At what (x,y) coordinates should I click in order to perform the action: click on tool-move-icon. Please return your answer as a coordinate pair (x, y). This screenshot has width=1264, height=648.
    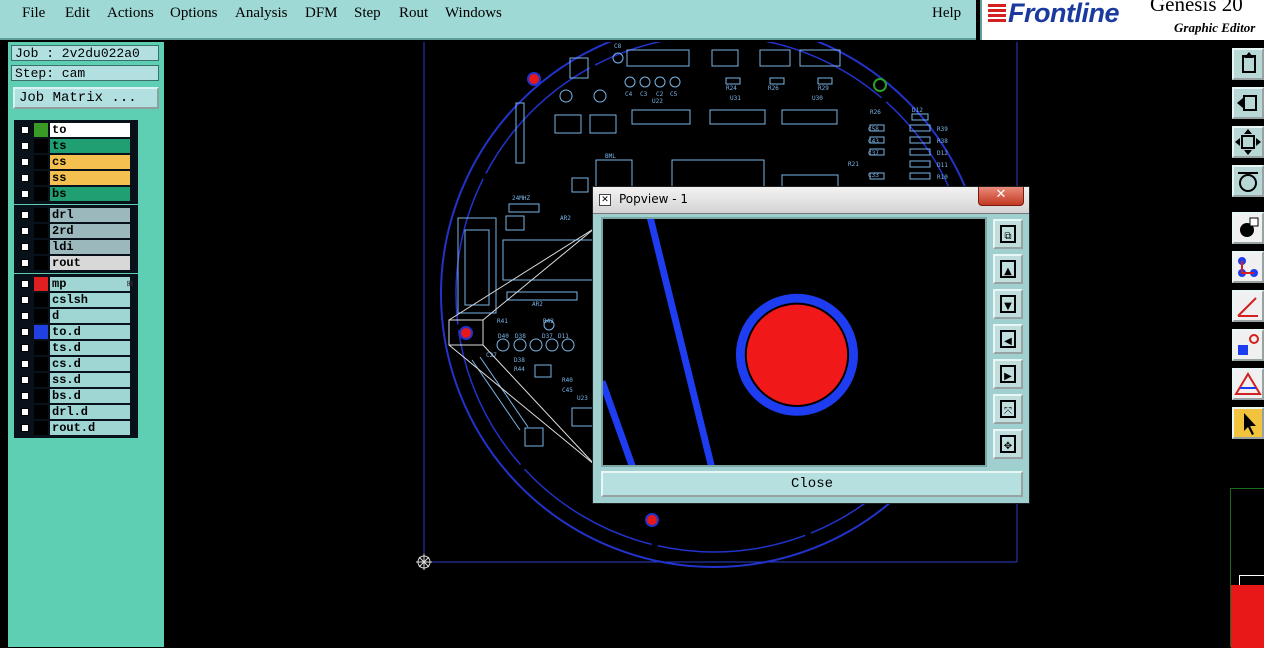
    Looking at the image, I should click on (1248, 103).